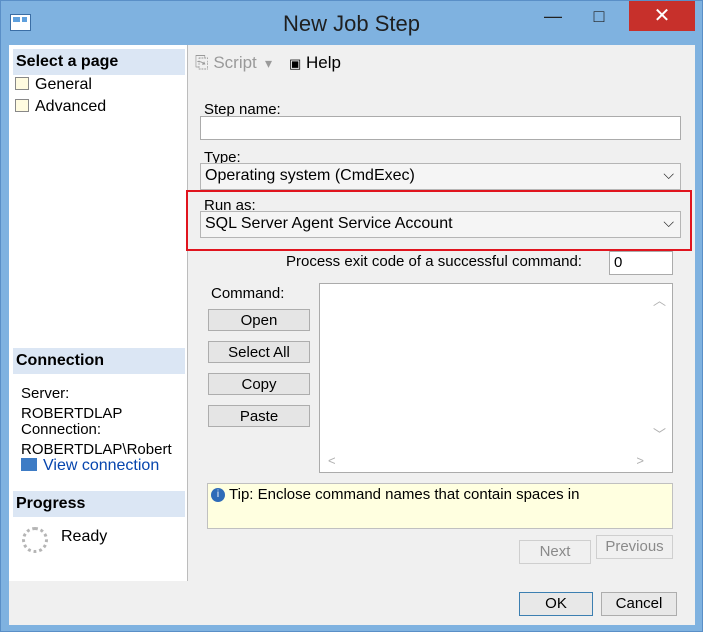 This screenshot has height=632, width=703. Describe the element at coordinates (555, 552) in the screenshot. I see `next-button: Next` at that location.